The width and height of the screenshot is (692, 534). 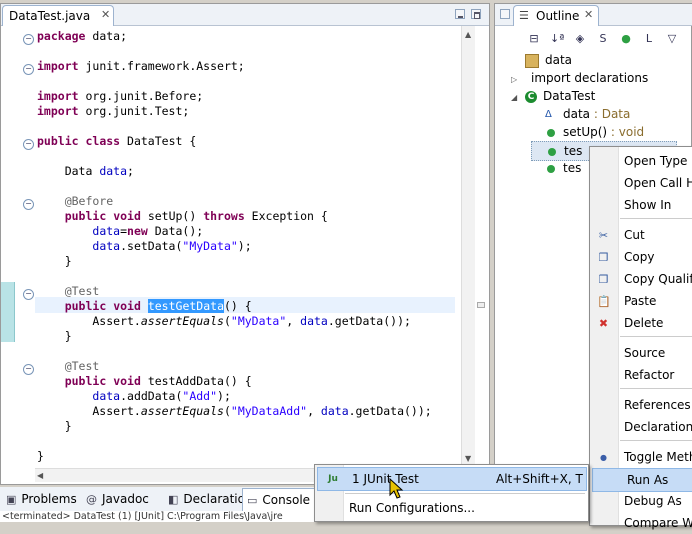 What do you see at coordinates (658, 457) in the screenshot?
I see `menu-item-label: Toggle Meth` at bounding box center [658, 457].